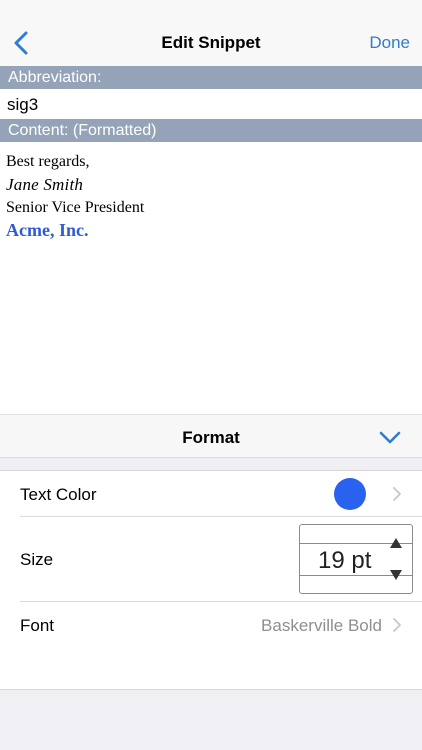 Image resolution: width=422 pixels, height=750 pixels. What do you see at coordinates (396, 543) in the screenshot?
I see `triangle-up-icon` at bounding box center [396, 543].